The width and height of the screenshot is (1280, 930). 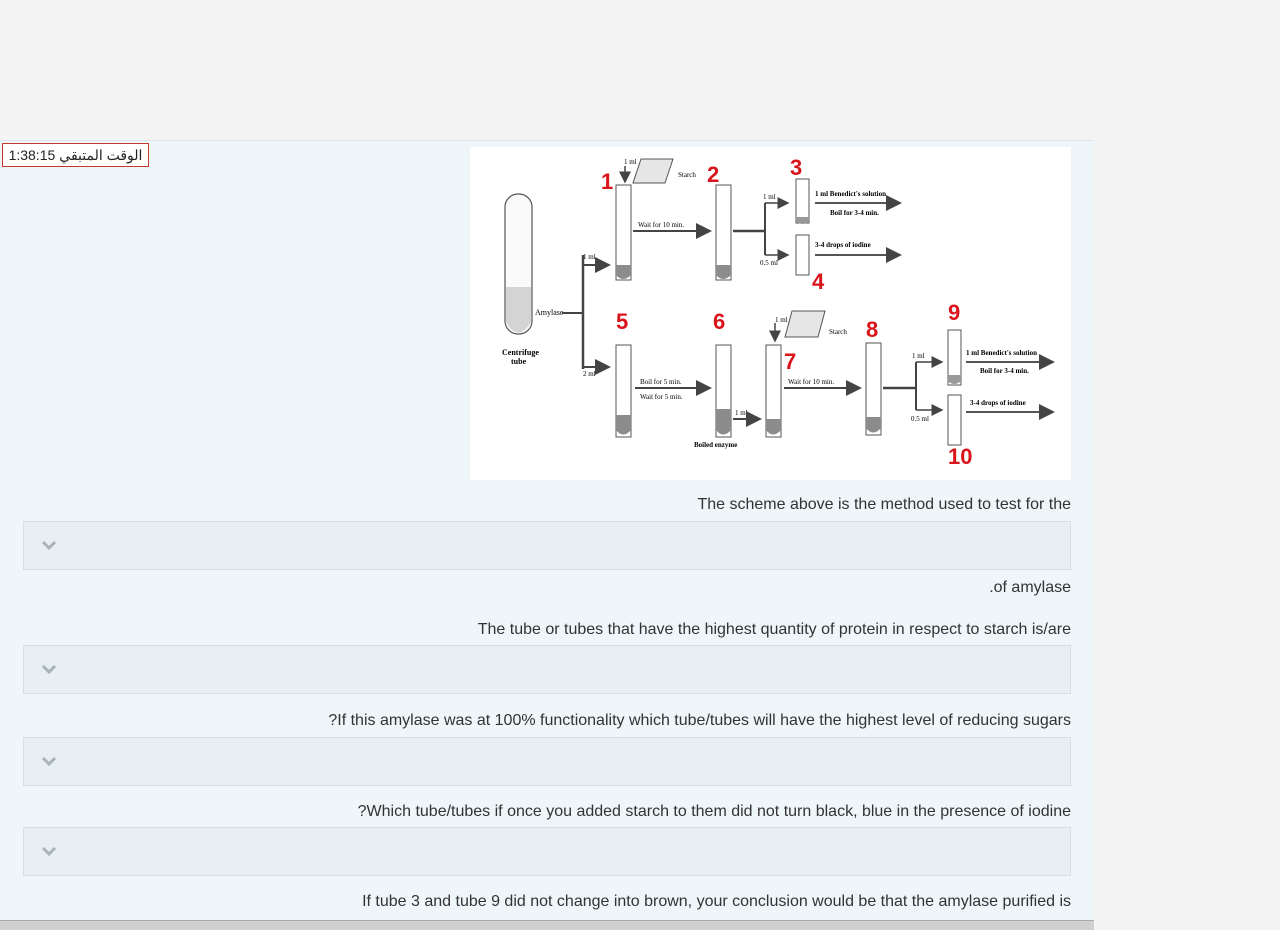 What do you see at coordinates (547, 545) in the screenshot?
I see `answer-1-select` at bounding box center [547, 545].